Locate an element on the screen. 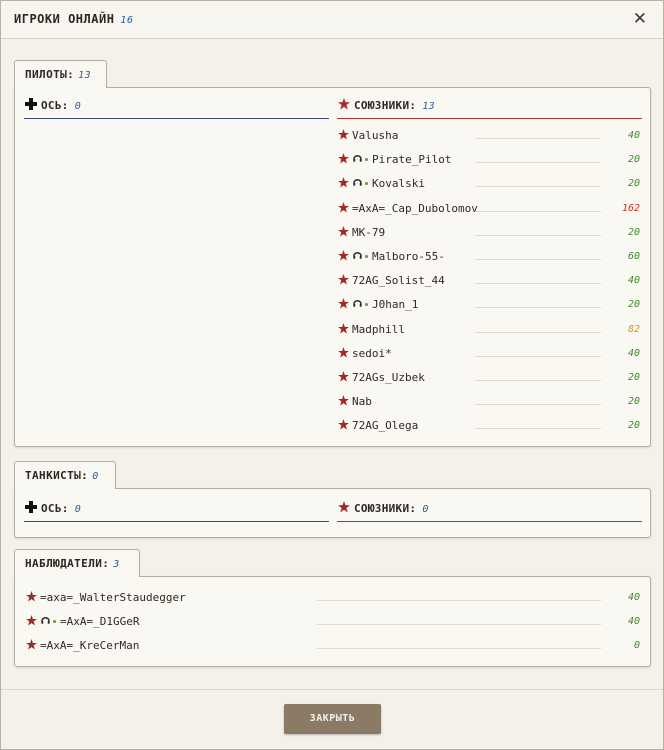 The image size is (664, 750). dialog-title-text: ИГРОКИ ОНЛАЙН is located at coordinates (64, 19).